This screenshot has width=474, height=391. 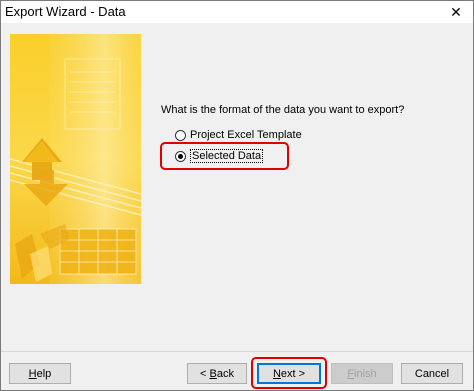 What do you see at coordinates (246, 135) in the screenshot?
I see `option-label: Project Excel Template` at bounding box center [246, 135].